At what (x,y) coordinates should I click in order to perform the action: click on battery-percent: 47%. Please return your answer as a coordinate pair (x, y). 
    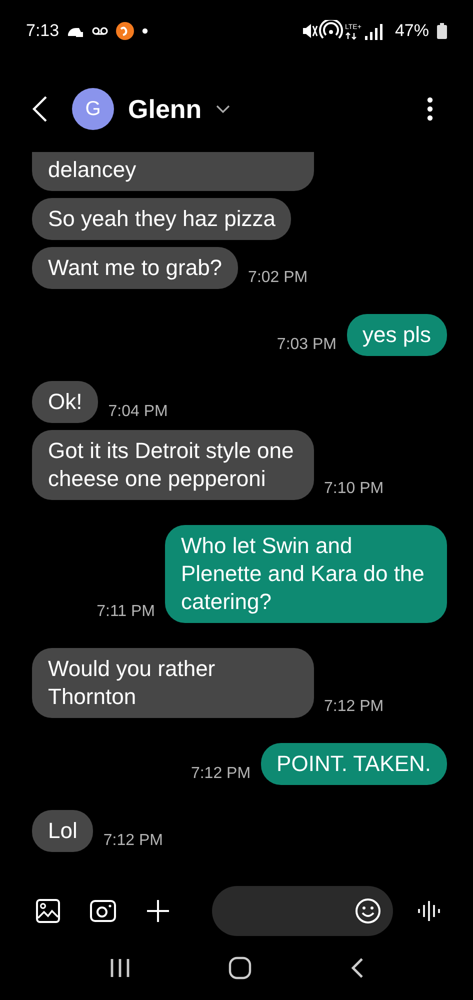
    Looking at the image, I should click on (411, 31).